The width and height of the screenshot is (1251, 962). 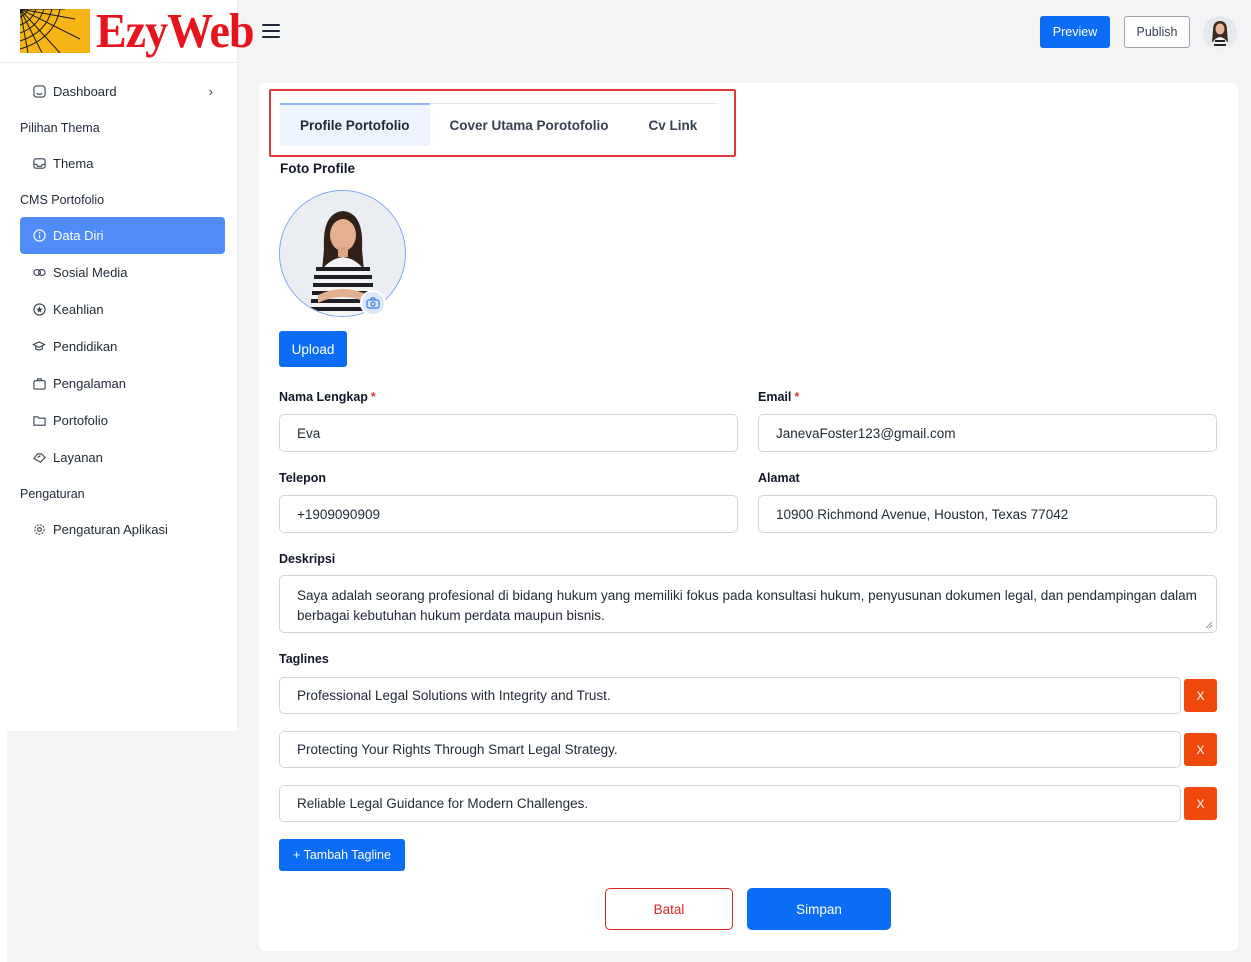 What do you see at coordinates (122, 91) in the screenshot?
I see `sidebar-item-dashboard: Dashboard ›` at bounding box center [122, 91].